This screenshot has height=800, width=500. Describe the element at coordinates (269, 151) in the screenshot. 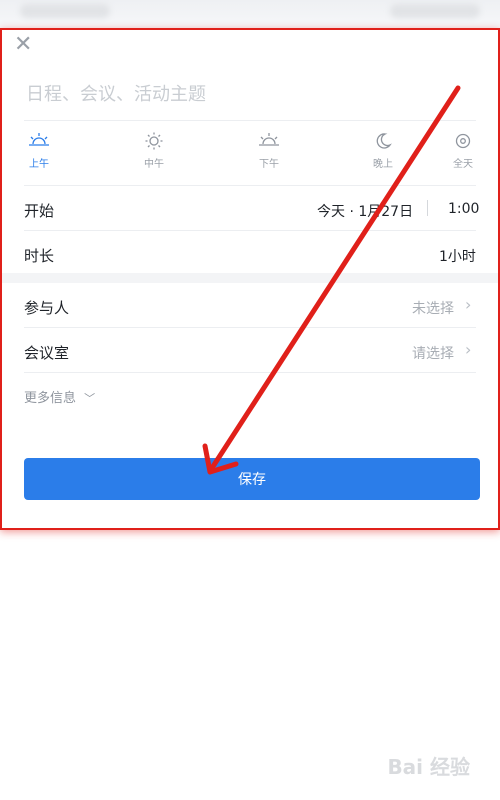

I see `period-afternoon: 下午` at that location.